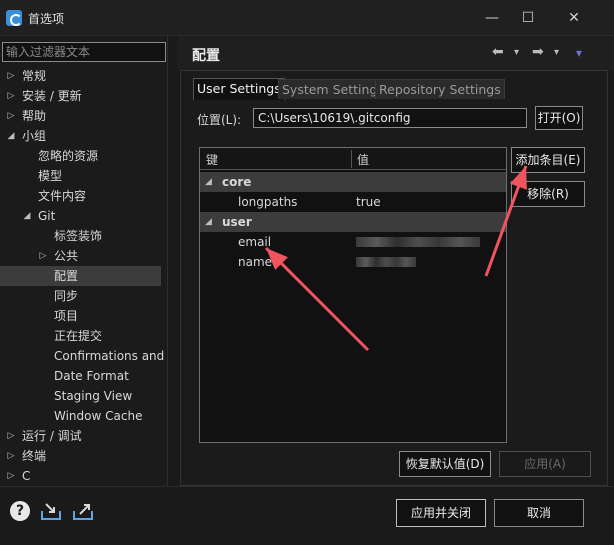 Image resolution: width=614 pixels, height=545 pixels. I want to click on tree-item-label: 同步, so click(66, 296).